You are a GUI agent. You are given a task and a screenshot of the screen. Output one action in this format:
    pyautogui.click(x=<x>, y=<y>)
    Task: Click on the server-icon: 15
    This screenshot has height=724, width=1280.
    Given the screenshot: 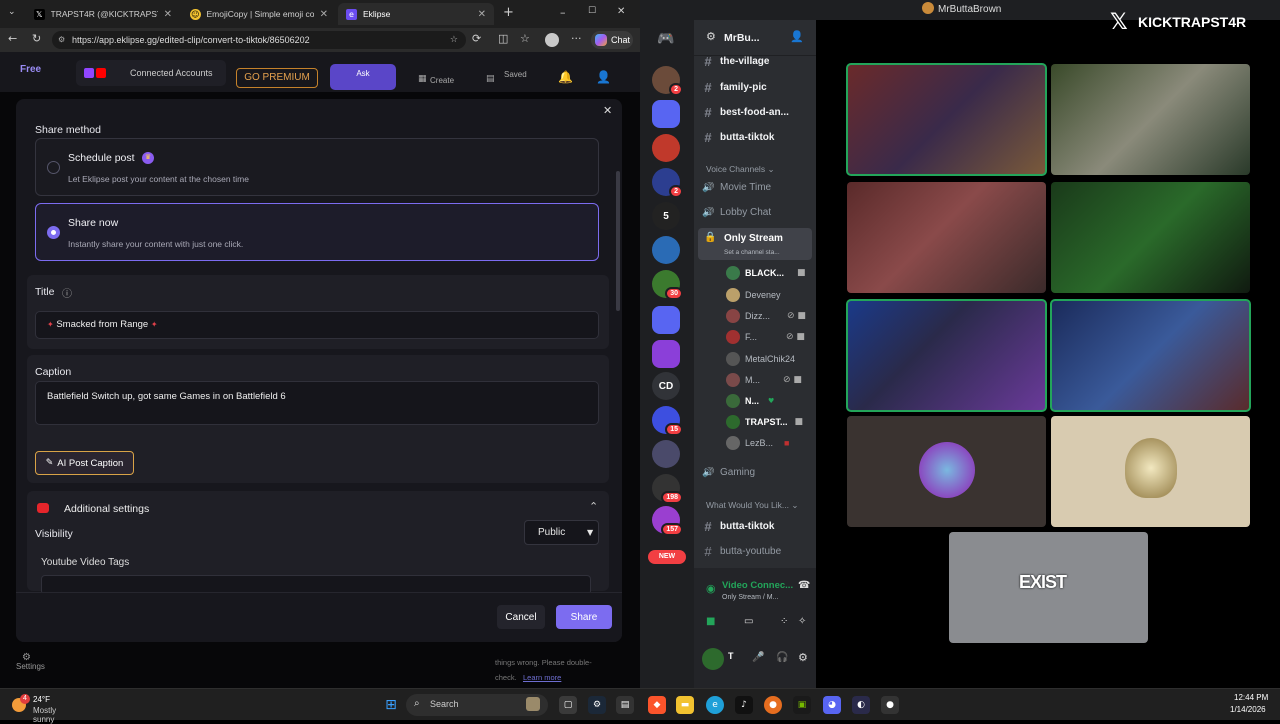 What is the action you would take?
    pyautogui.click(x=667, y=421)
    